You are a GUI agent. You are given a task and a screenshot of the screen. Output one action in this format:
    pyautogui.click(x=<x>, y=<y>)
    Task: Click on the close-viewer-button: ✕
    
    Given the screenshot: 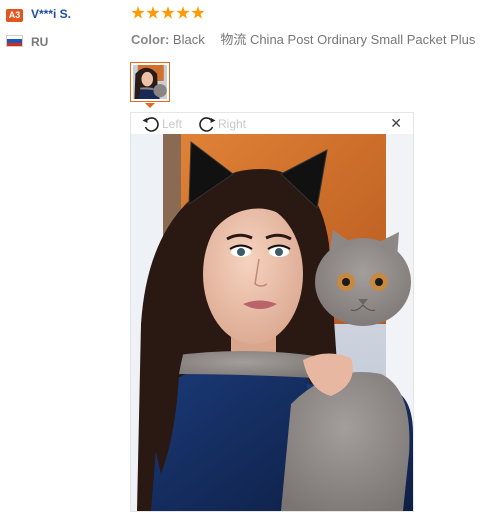 What is the action you would take?
    pyautogui.click(x=396, y=123)
    